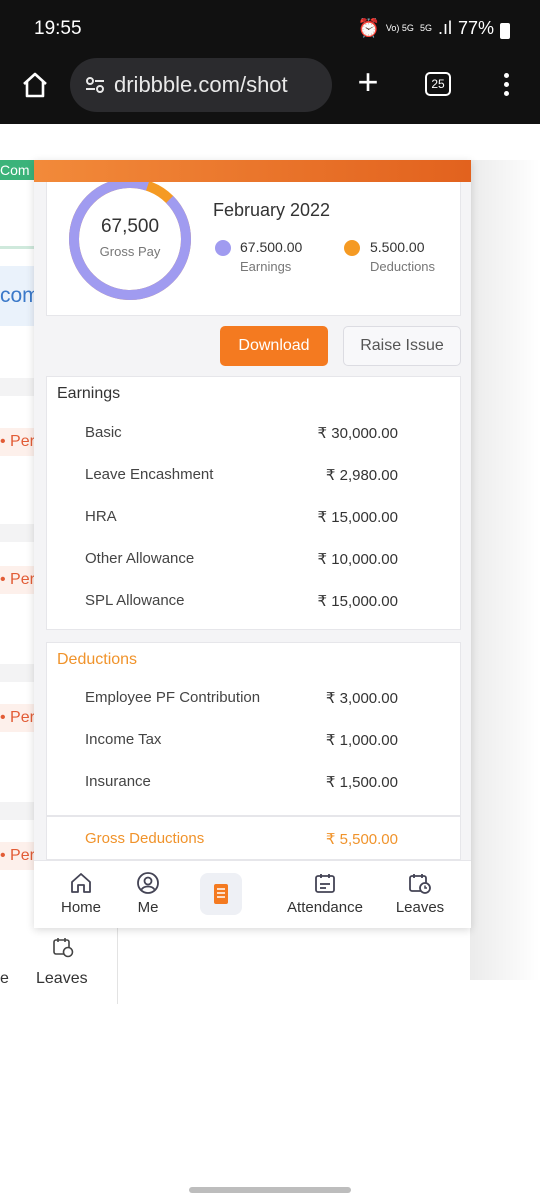 The width and height of the screenshot is (540, 1200). What do you see at coordinates (270, 1190) in the screenshot?
I see `gesture-handle` at bounding box center [270, 1190].